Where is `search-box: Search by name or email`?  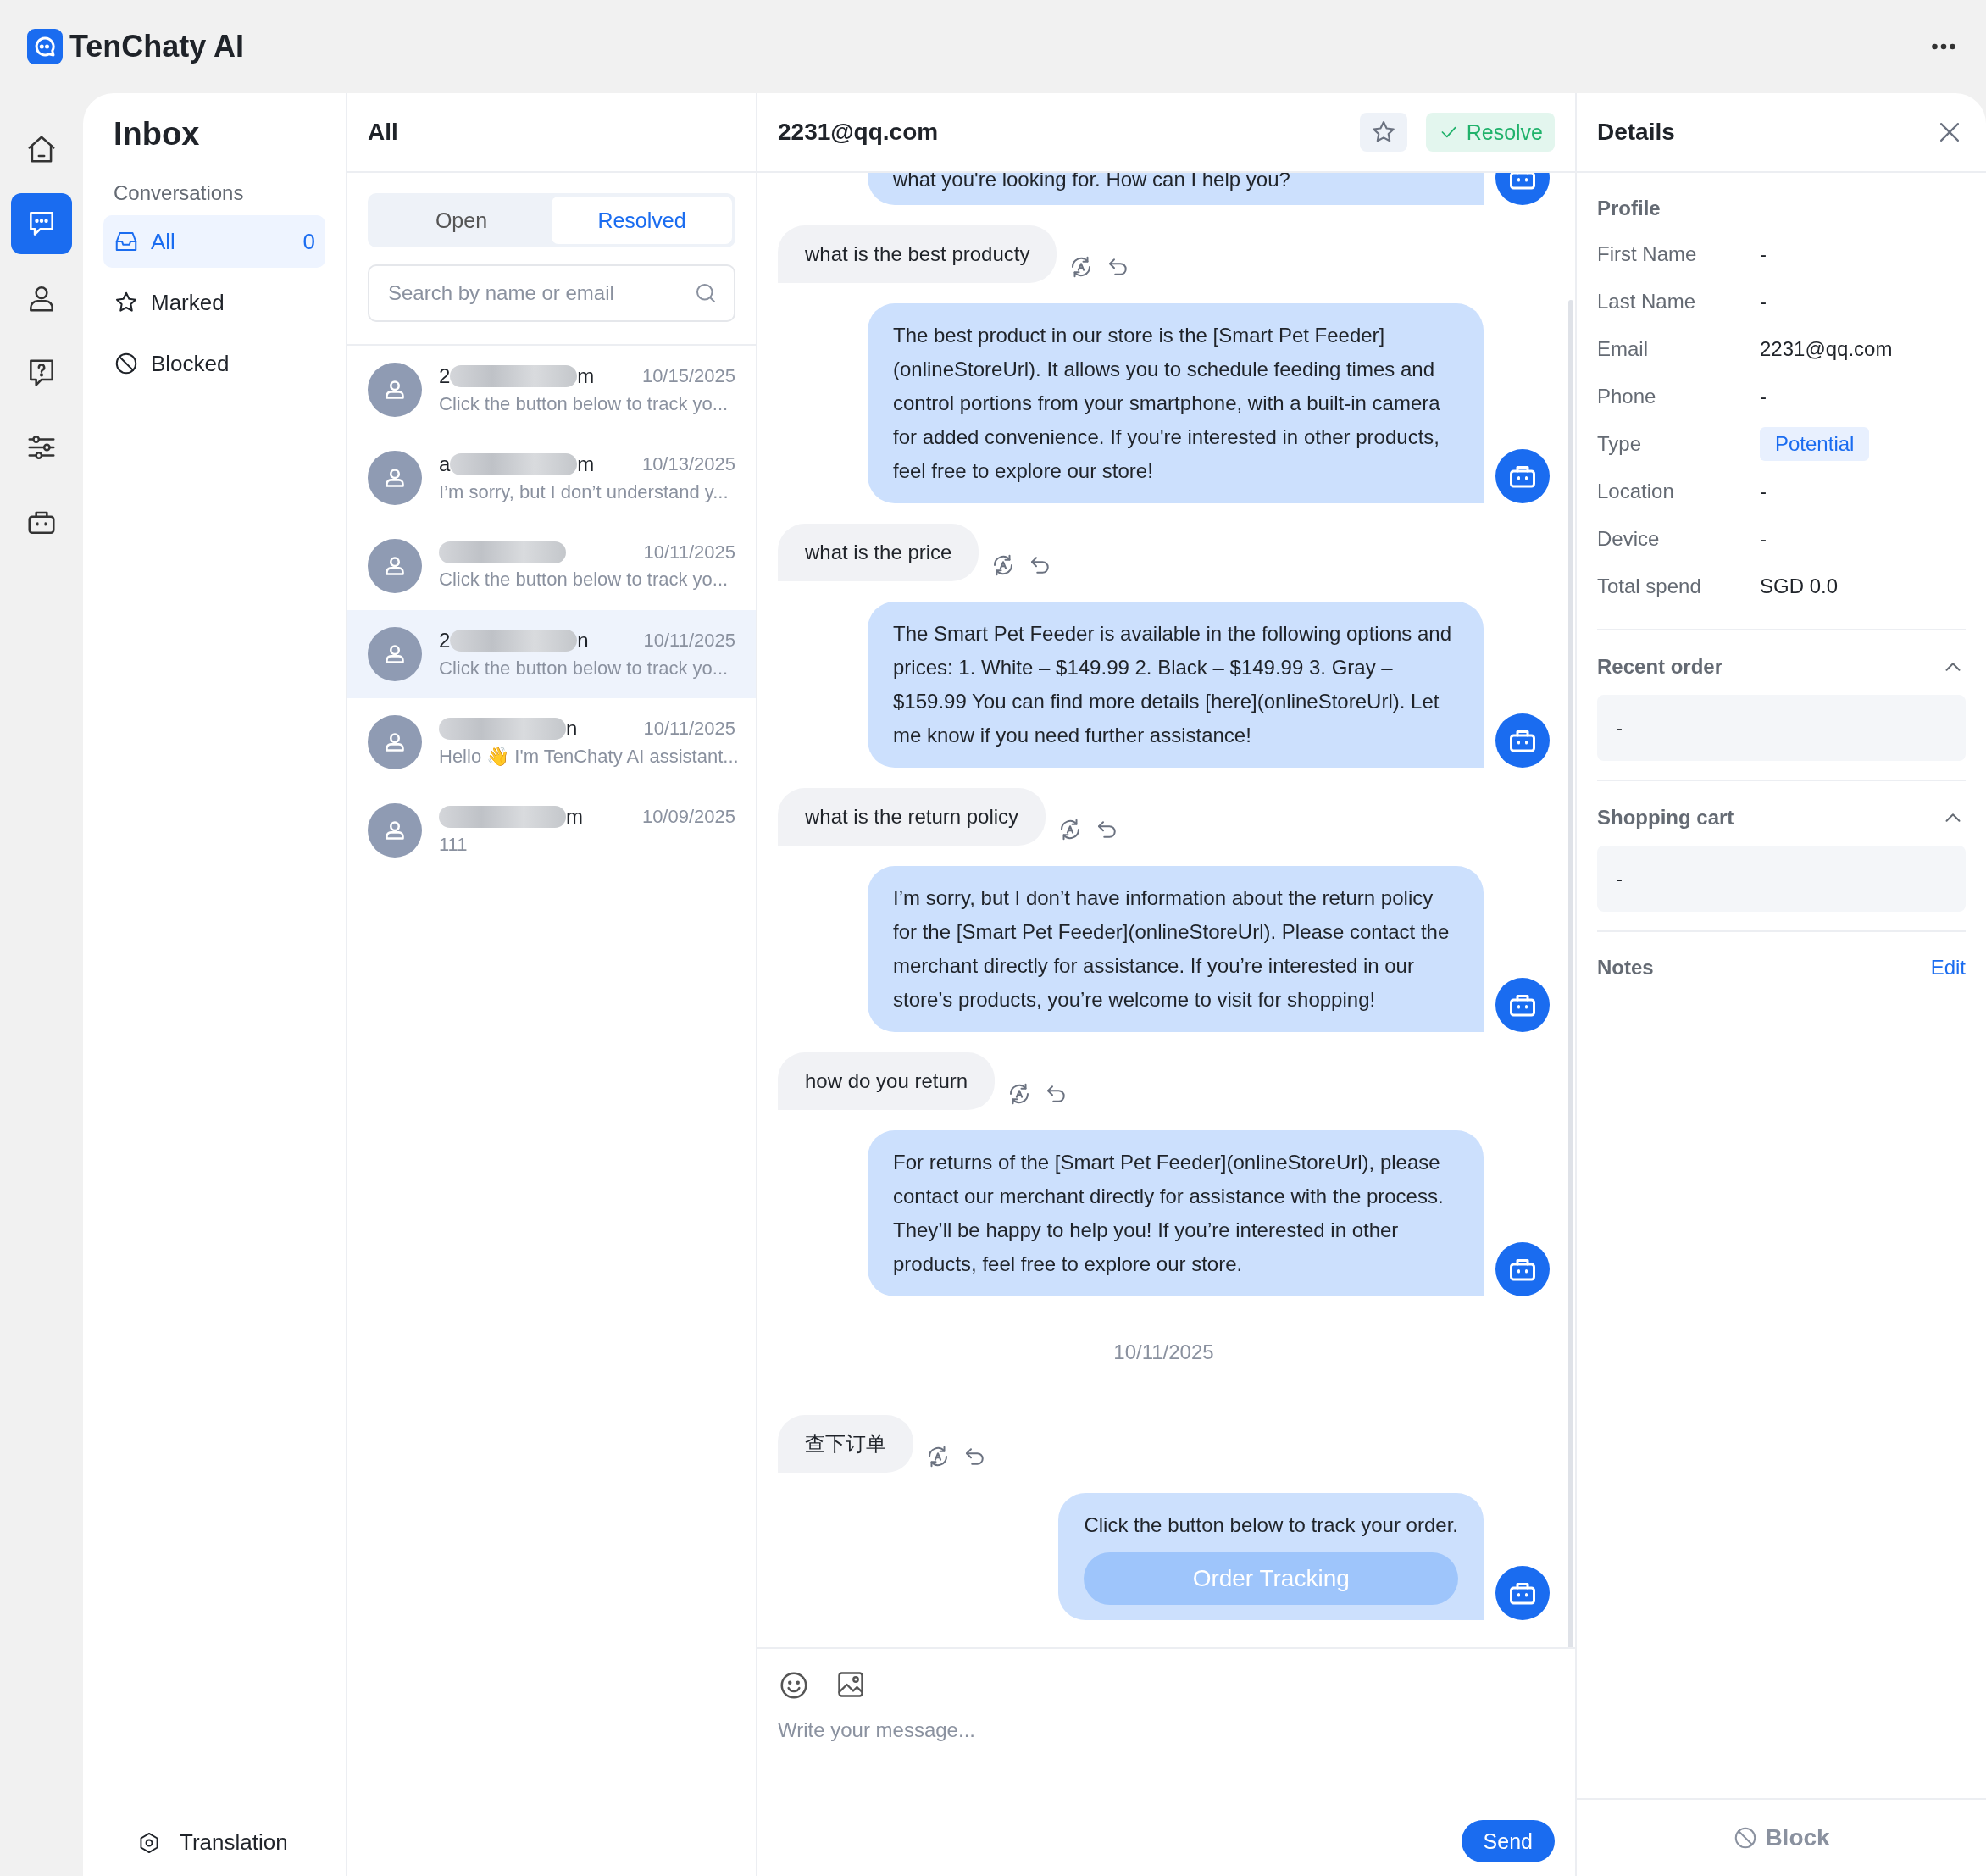
search-box: Search by name or email is located at coordinates (551, 293).